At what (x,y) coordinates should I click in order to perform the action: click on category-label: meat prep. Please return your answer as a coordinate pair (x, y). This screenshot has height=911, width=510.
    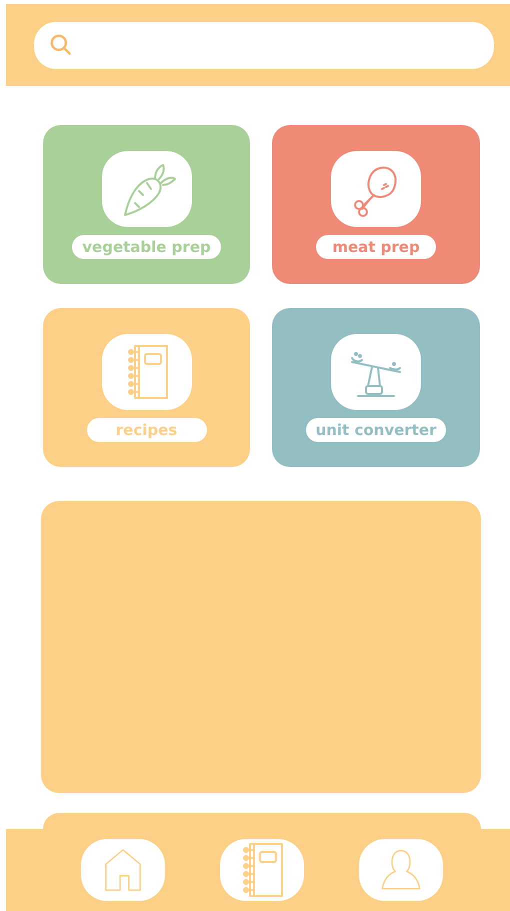
    Looking at the image, I should click on (376, 247).